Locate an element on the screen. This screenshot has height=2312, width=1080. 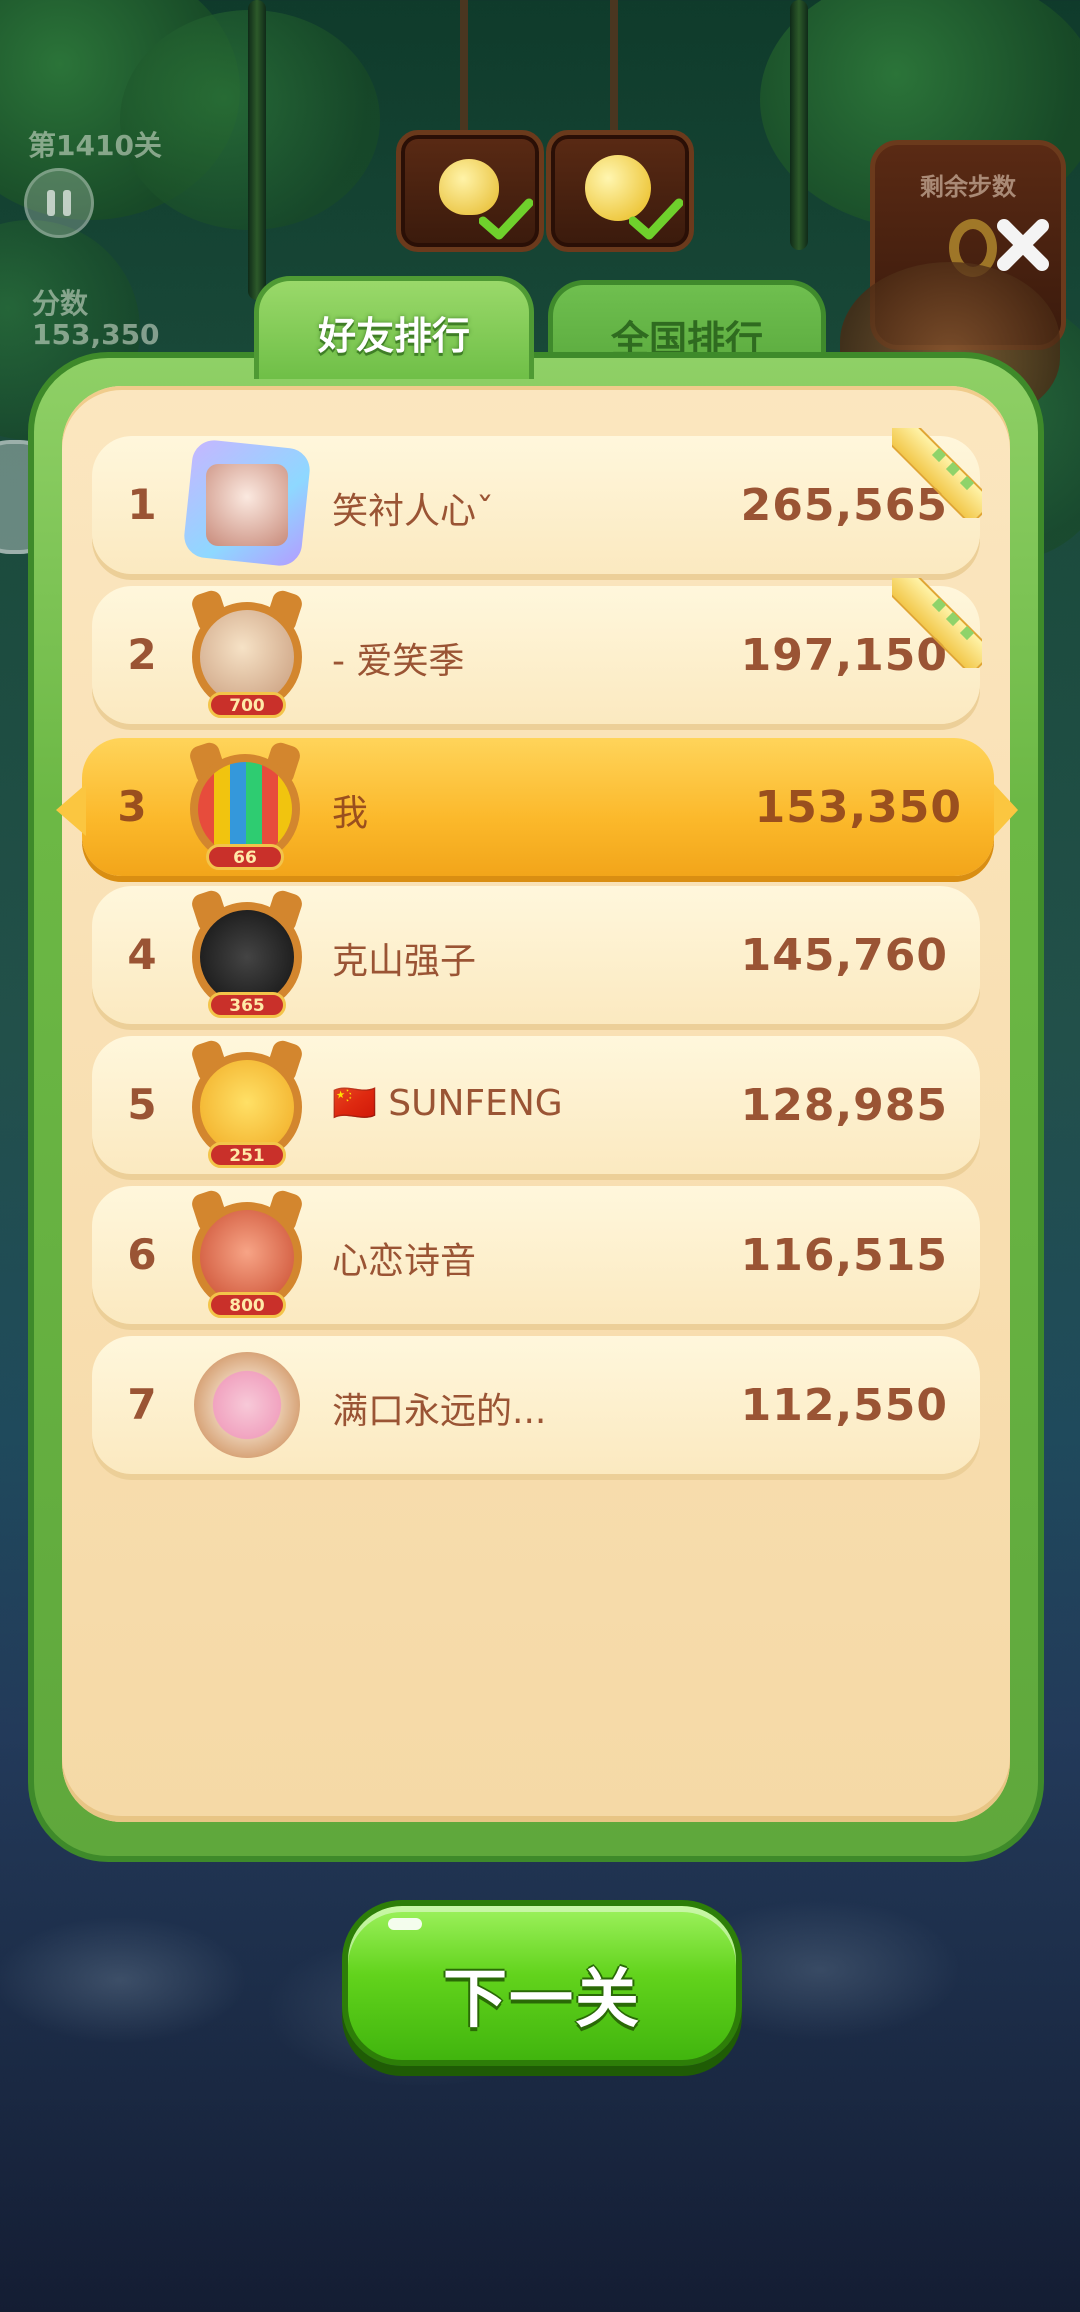
flower-frame-avatar is located at coordinates (247, 1405).